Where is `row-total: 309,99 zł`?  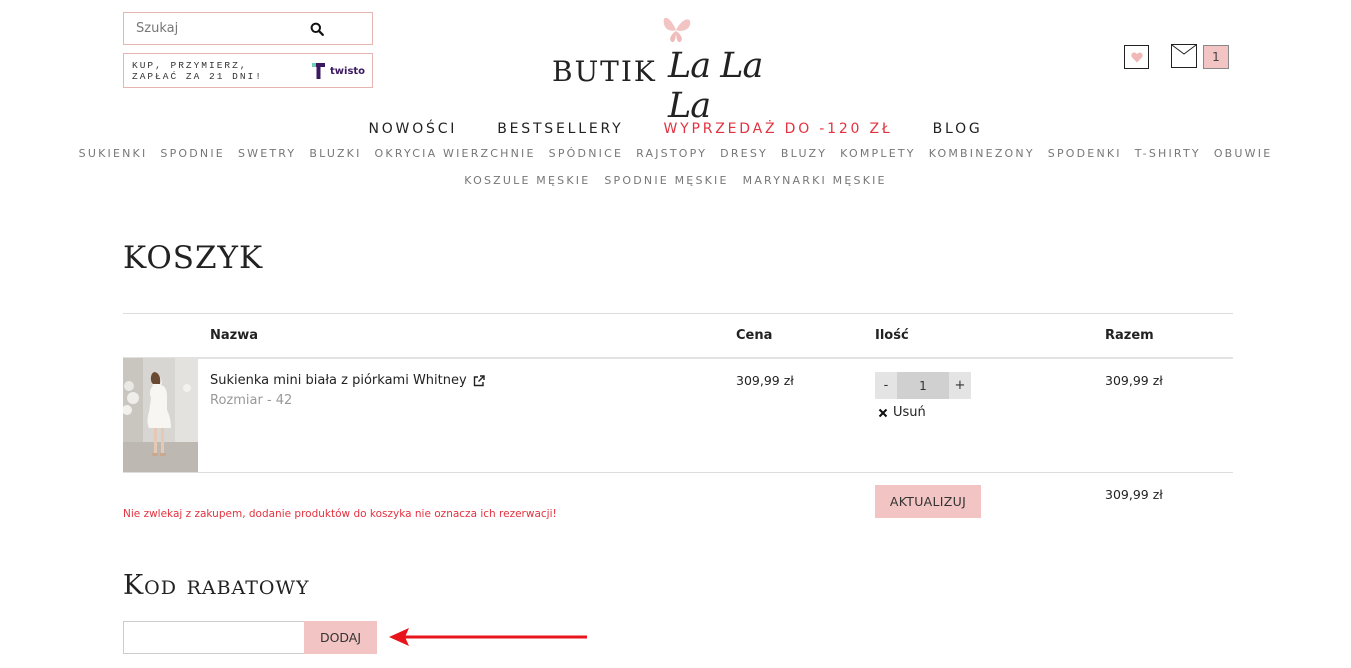
row-total: 309,99 zł is located at coordinates (1134, 380).